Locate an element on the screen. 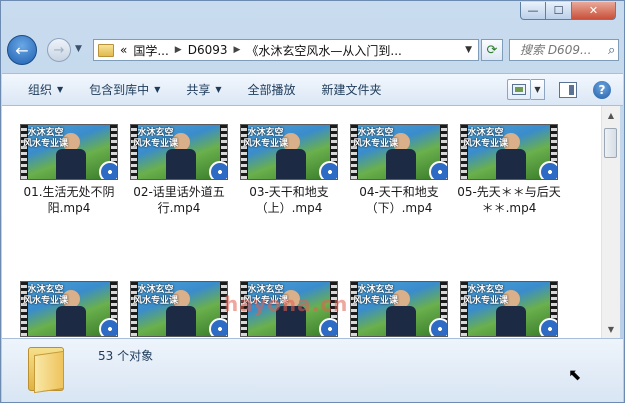 This screenshot has width=625, height=403. refresh-button: ⟳ is located at coordinates (492, 50).